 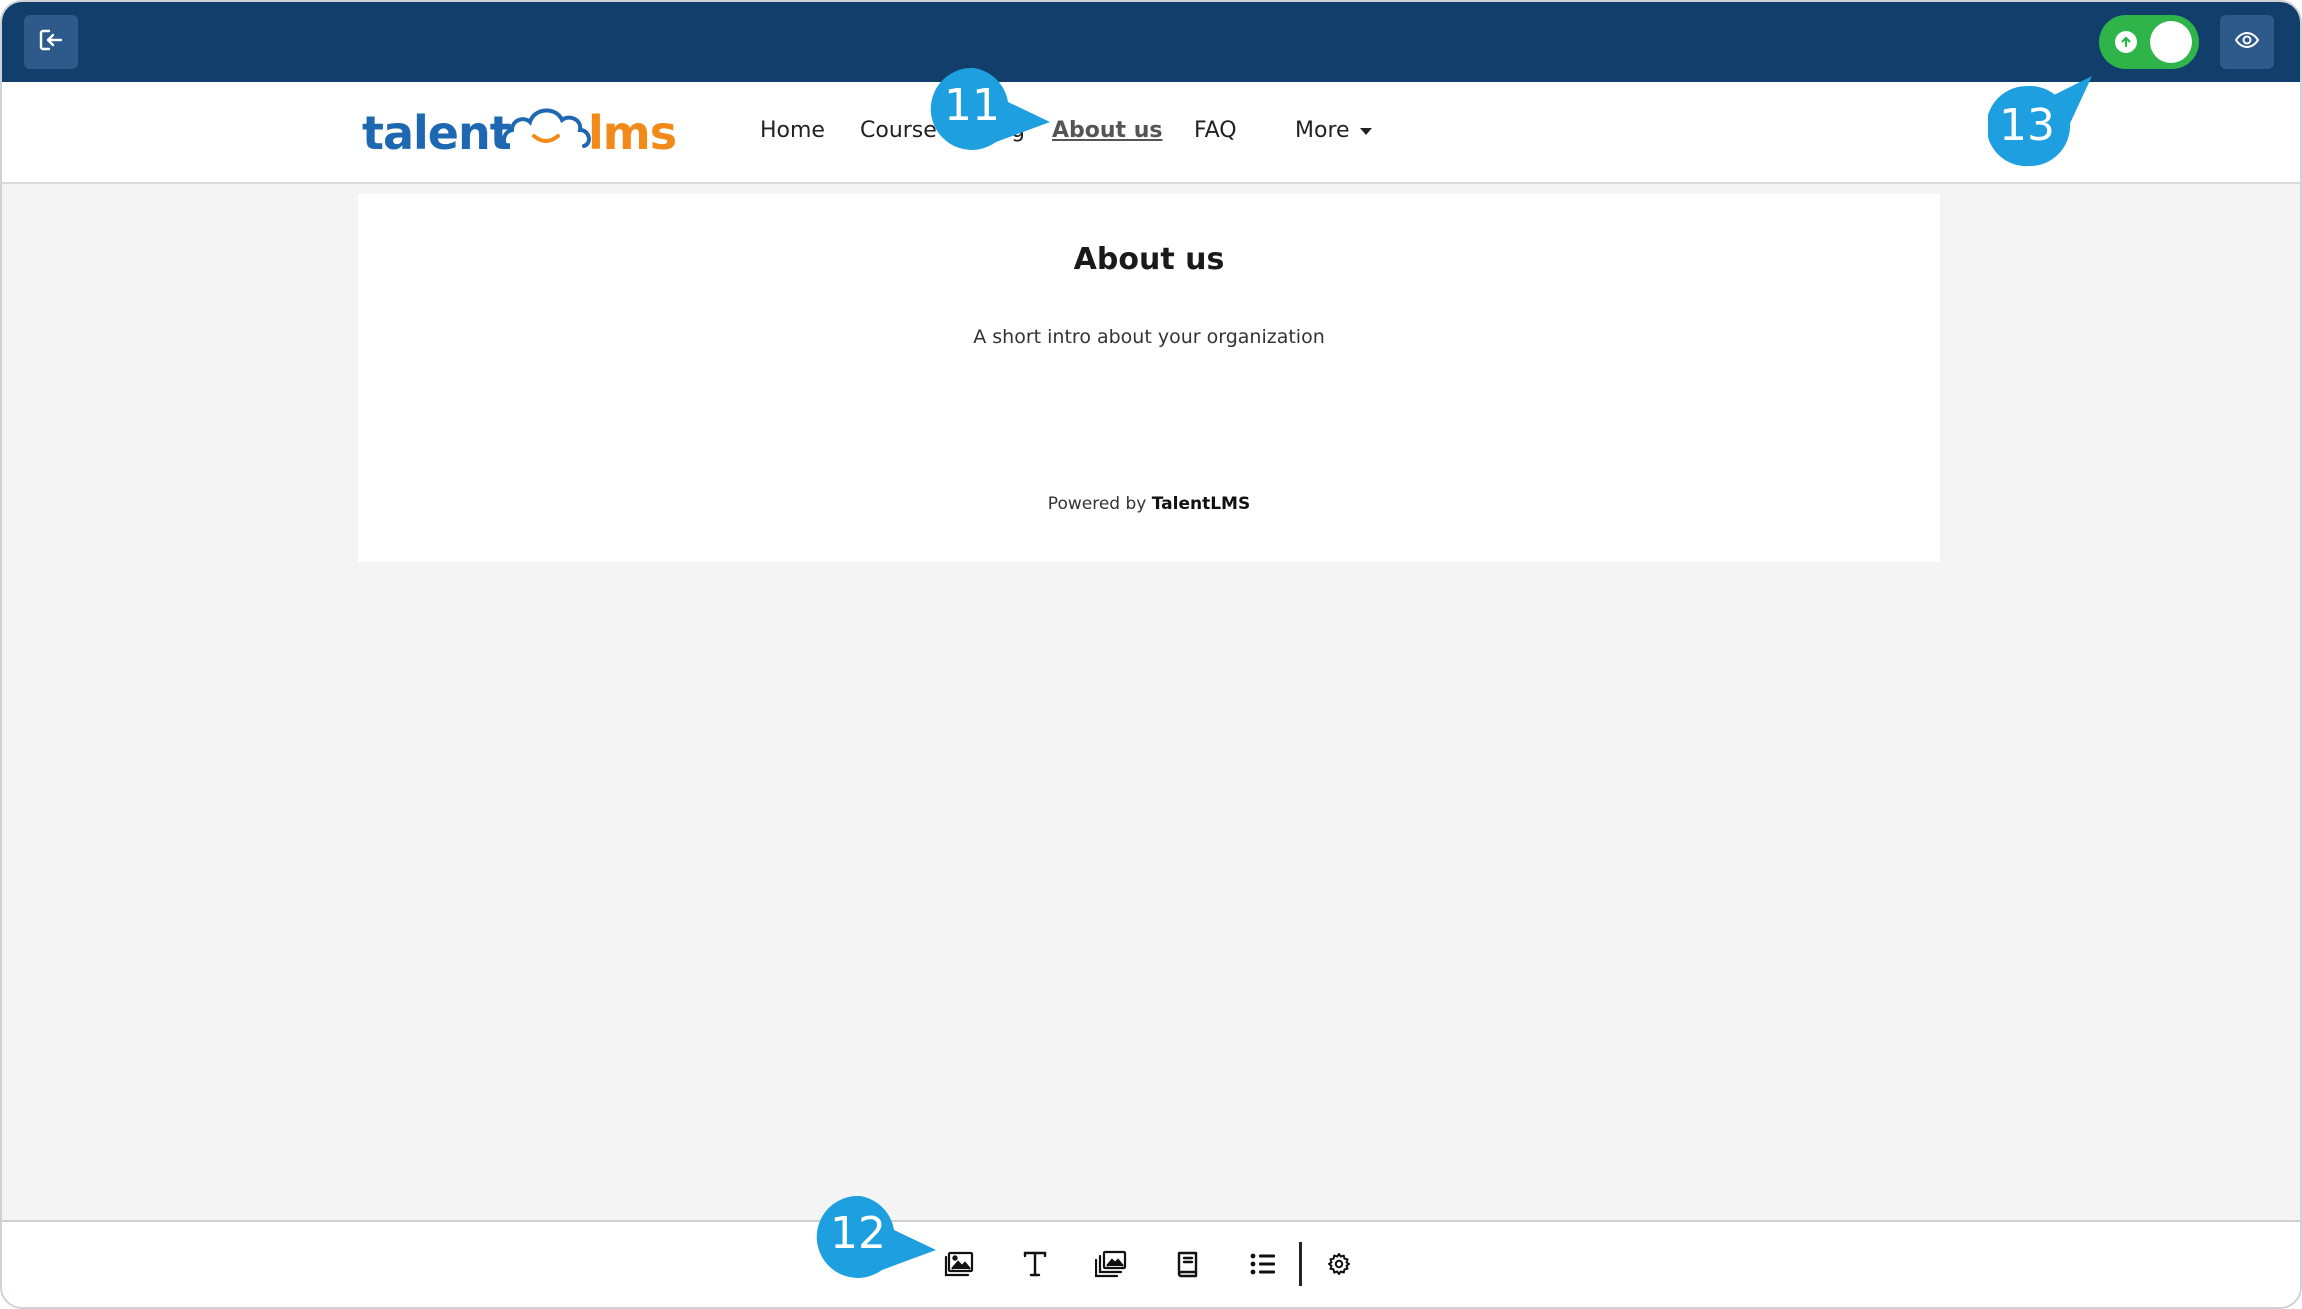 I want to click on book-icon, so click(x=1187, y=1266).